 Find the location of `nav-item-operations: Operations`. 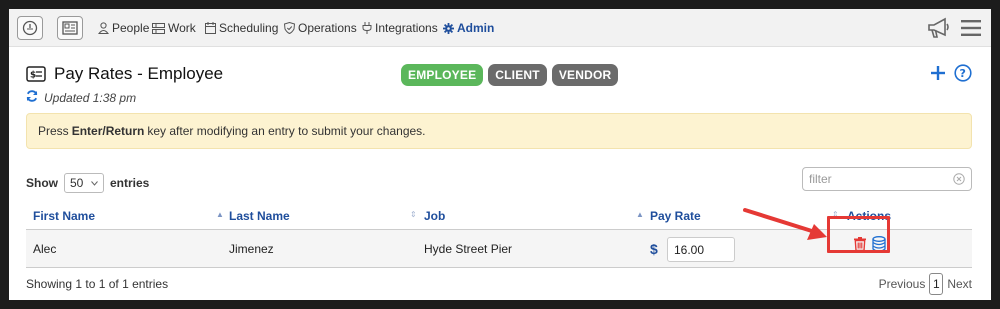

nav-item-operations: Operations is located at coordinates (320, 28).